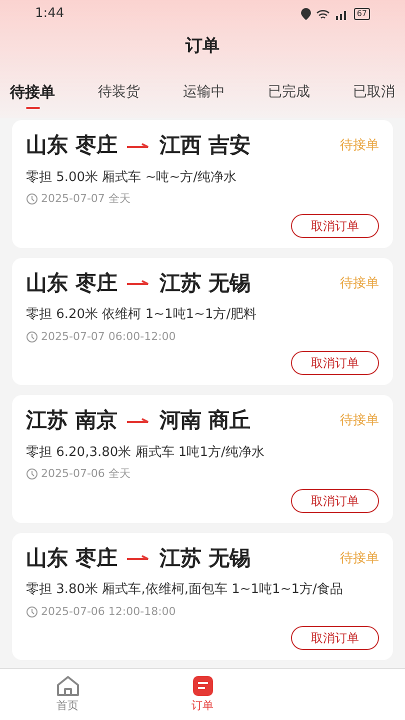 The image size is (405, 720). What do you see at coordinates (203, 46) in the screenshot?
I see `page-title: 订单` at bounding box center [203, 46].